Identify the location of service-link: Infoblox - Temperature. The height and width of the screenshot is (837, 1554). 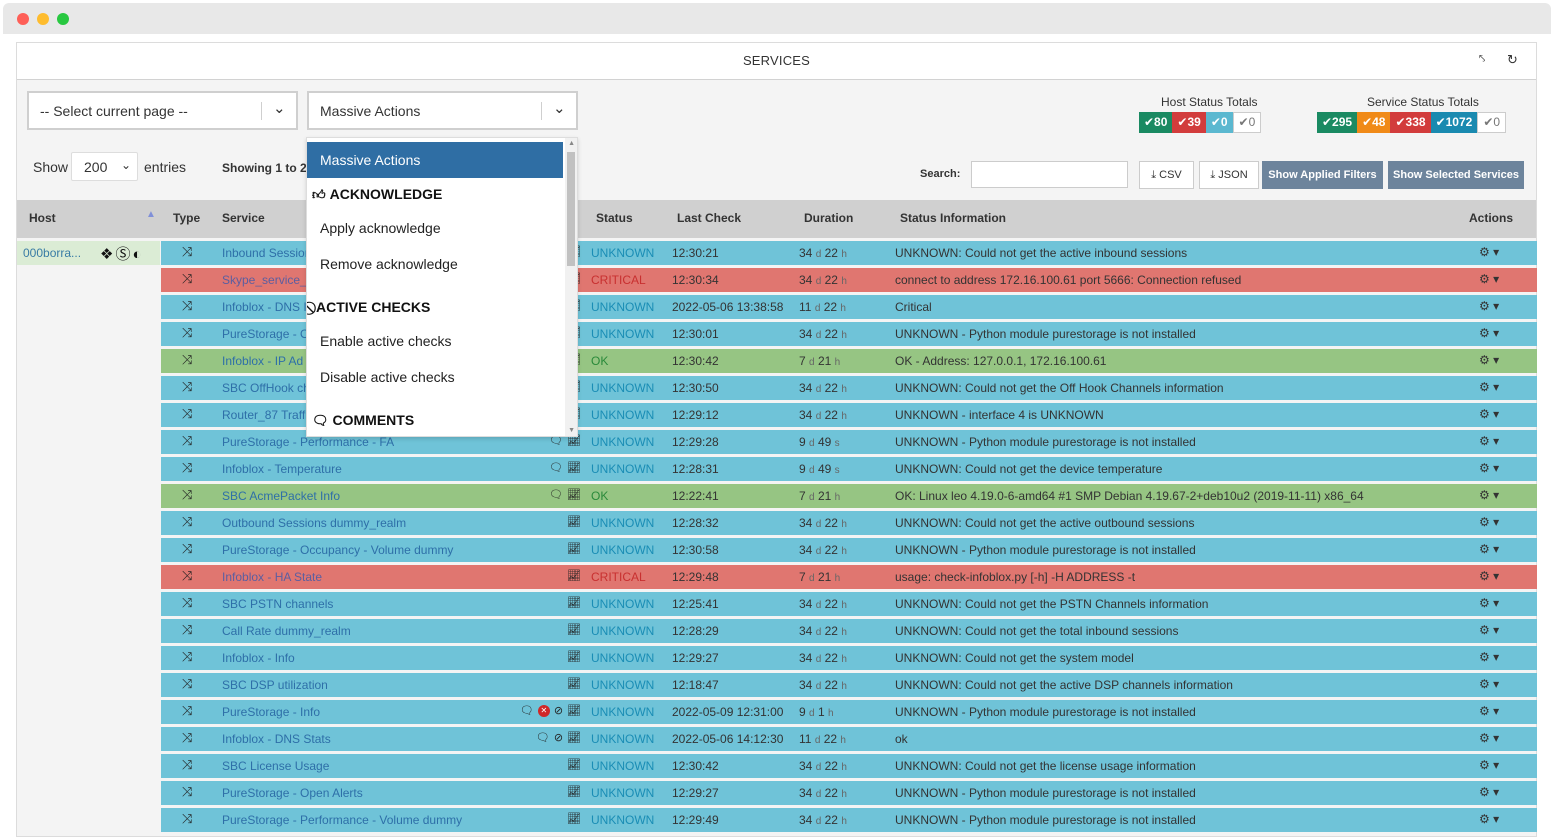
(282, 469).